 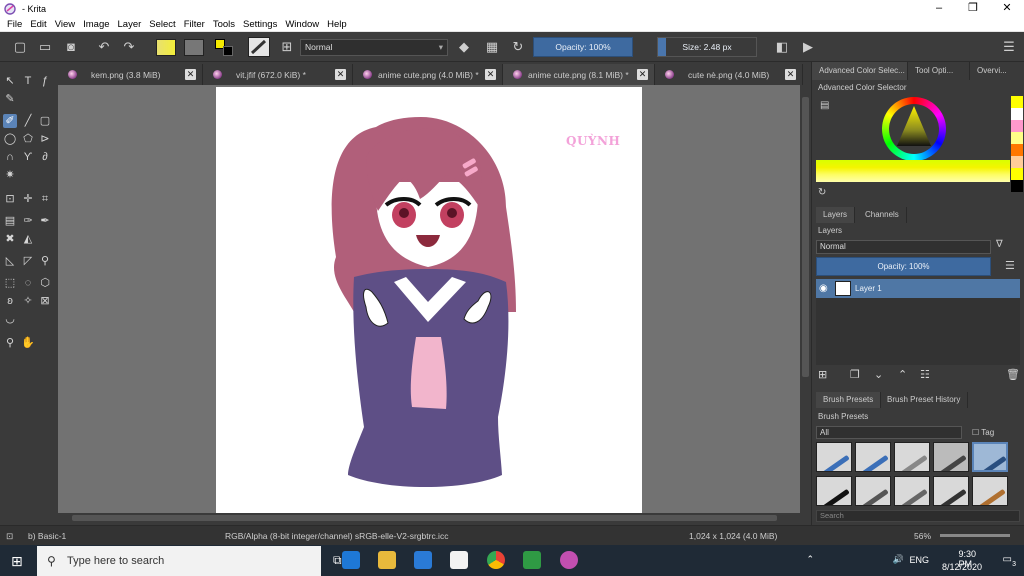 What do you see at coordinates (130, 74) in the screenshot?
I see `tab-kem: kem.png (3.8 MiB) ✕` at bounding box center [130, 74].